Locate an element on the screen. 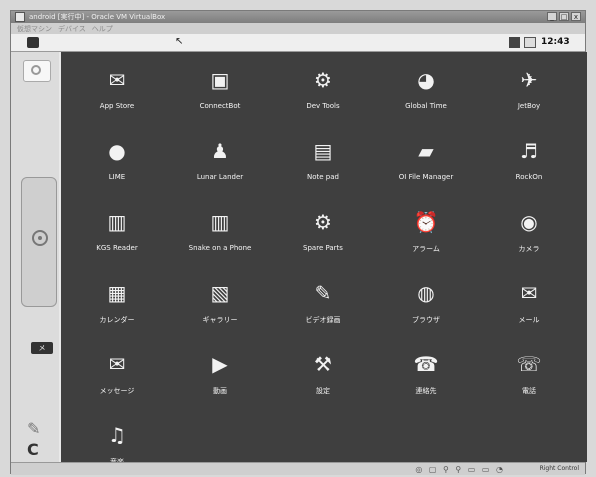 The image size is (596, 477). android-status-bar: ↖ 12:43 is located at coordinates (298, 43).